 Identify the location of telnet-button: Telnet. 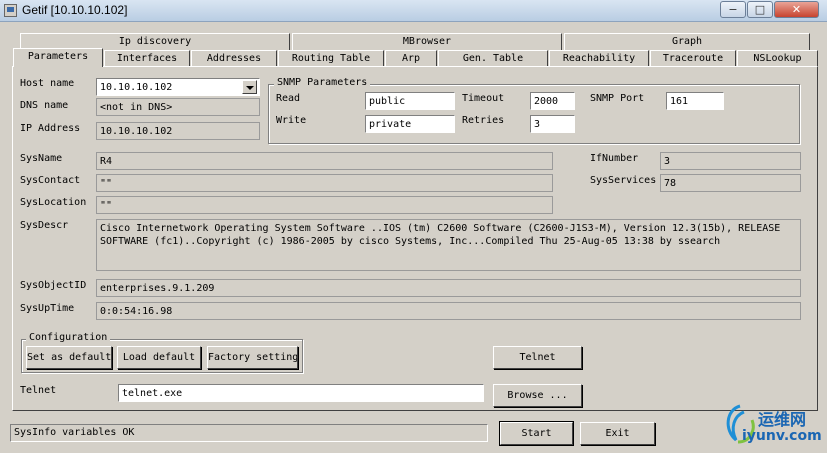
(537, 357).